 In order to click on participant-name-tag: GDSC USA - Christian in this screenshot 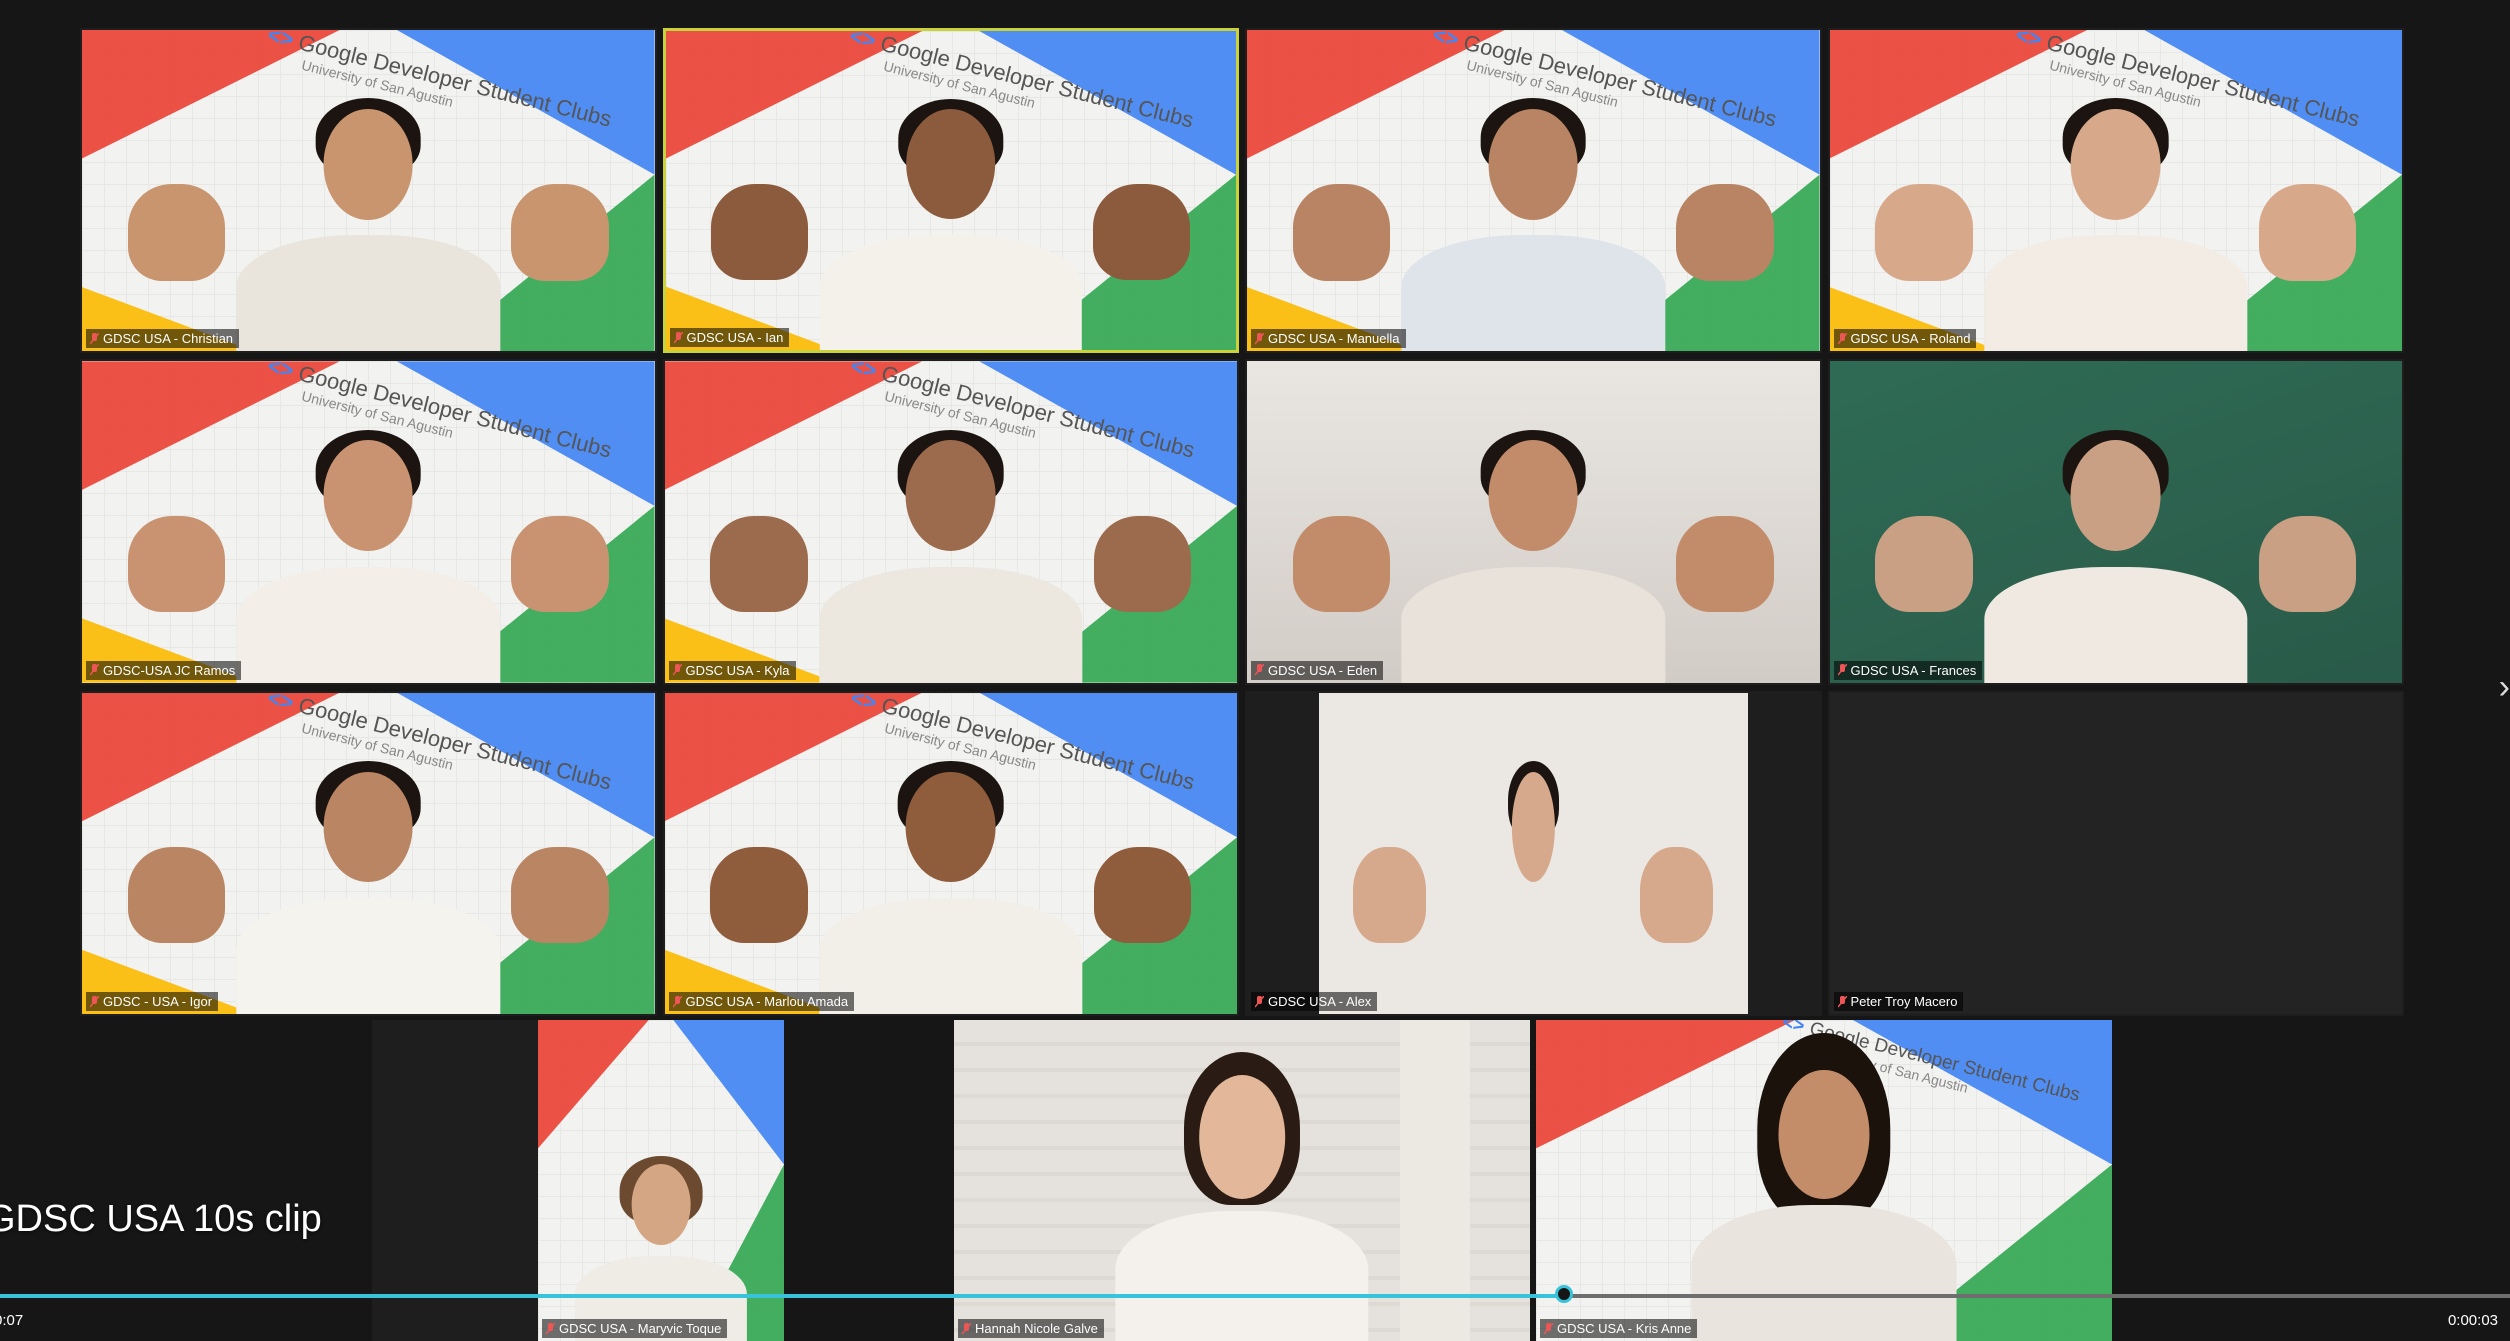, I will do `click(163, 339)`.